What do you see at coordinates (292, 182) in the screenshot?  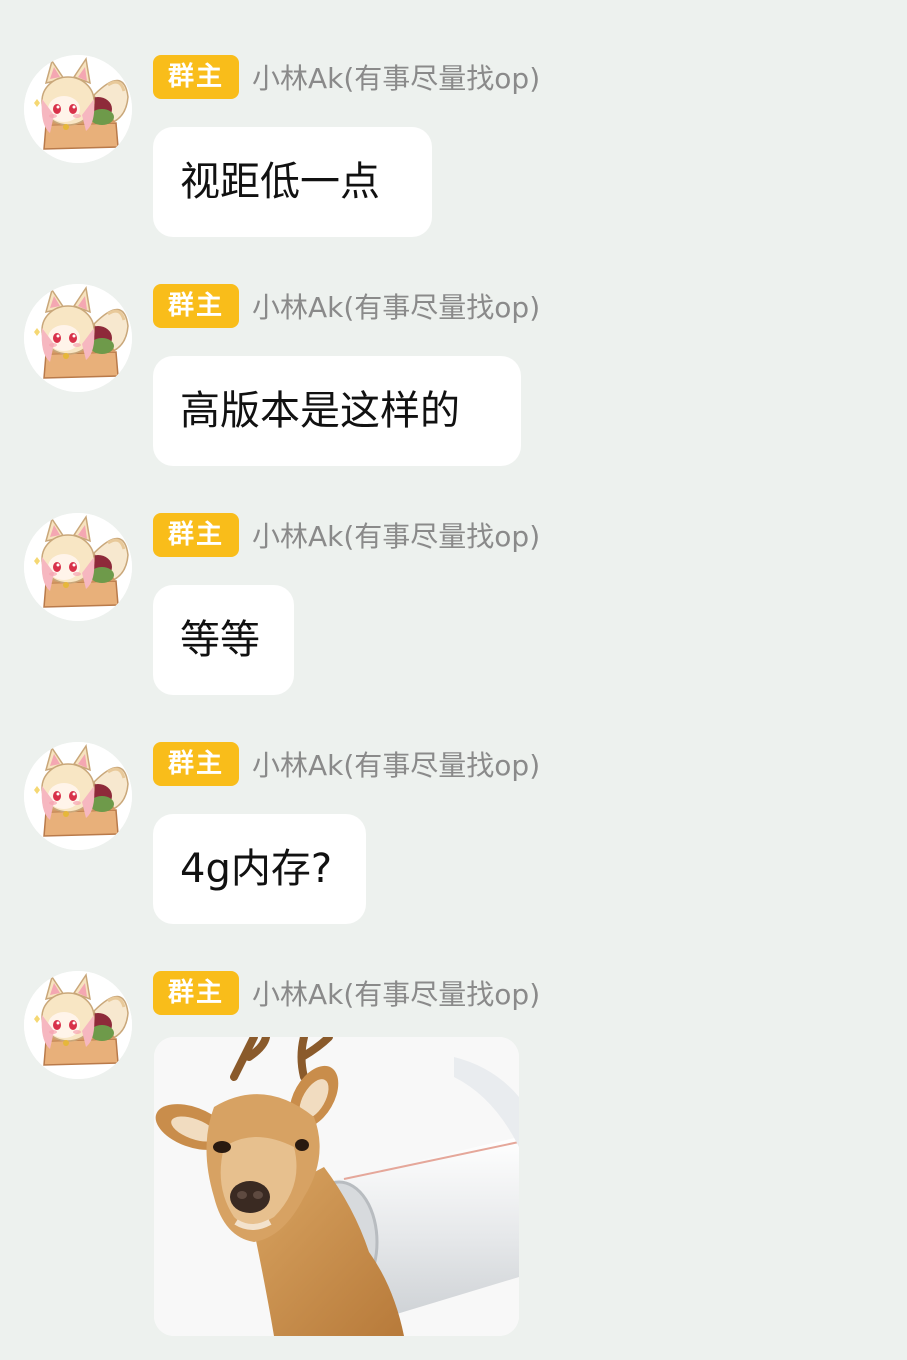 I see `message-bubble: 视距低一点` at bounding box center [292, 182].